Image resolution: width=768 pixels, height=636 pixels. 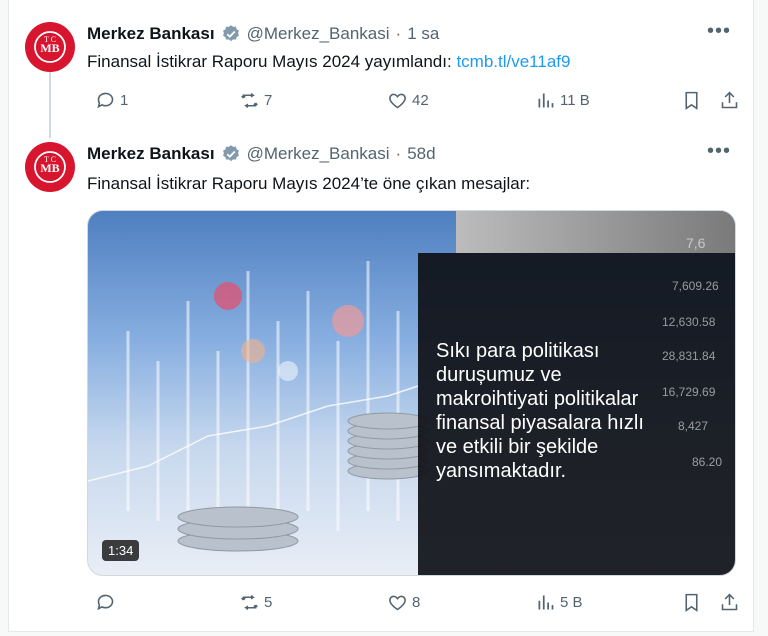 What do you see at coordinates (408, 100) in the screenshot?
I see `like-button: 42` at bounding box center [408, 100].